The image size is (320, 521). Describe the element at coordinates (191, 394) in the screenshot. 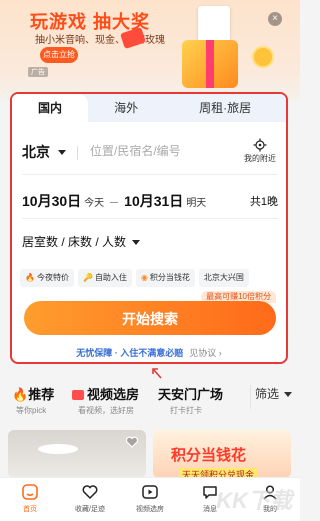

I see `feature-title: 天安门广场` at that location.